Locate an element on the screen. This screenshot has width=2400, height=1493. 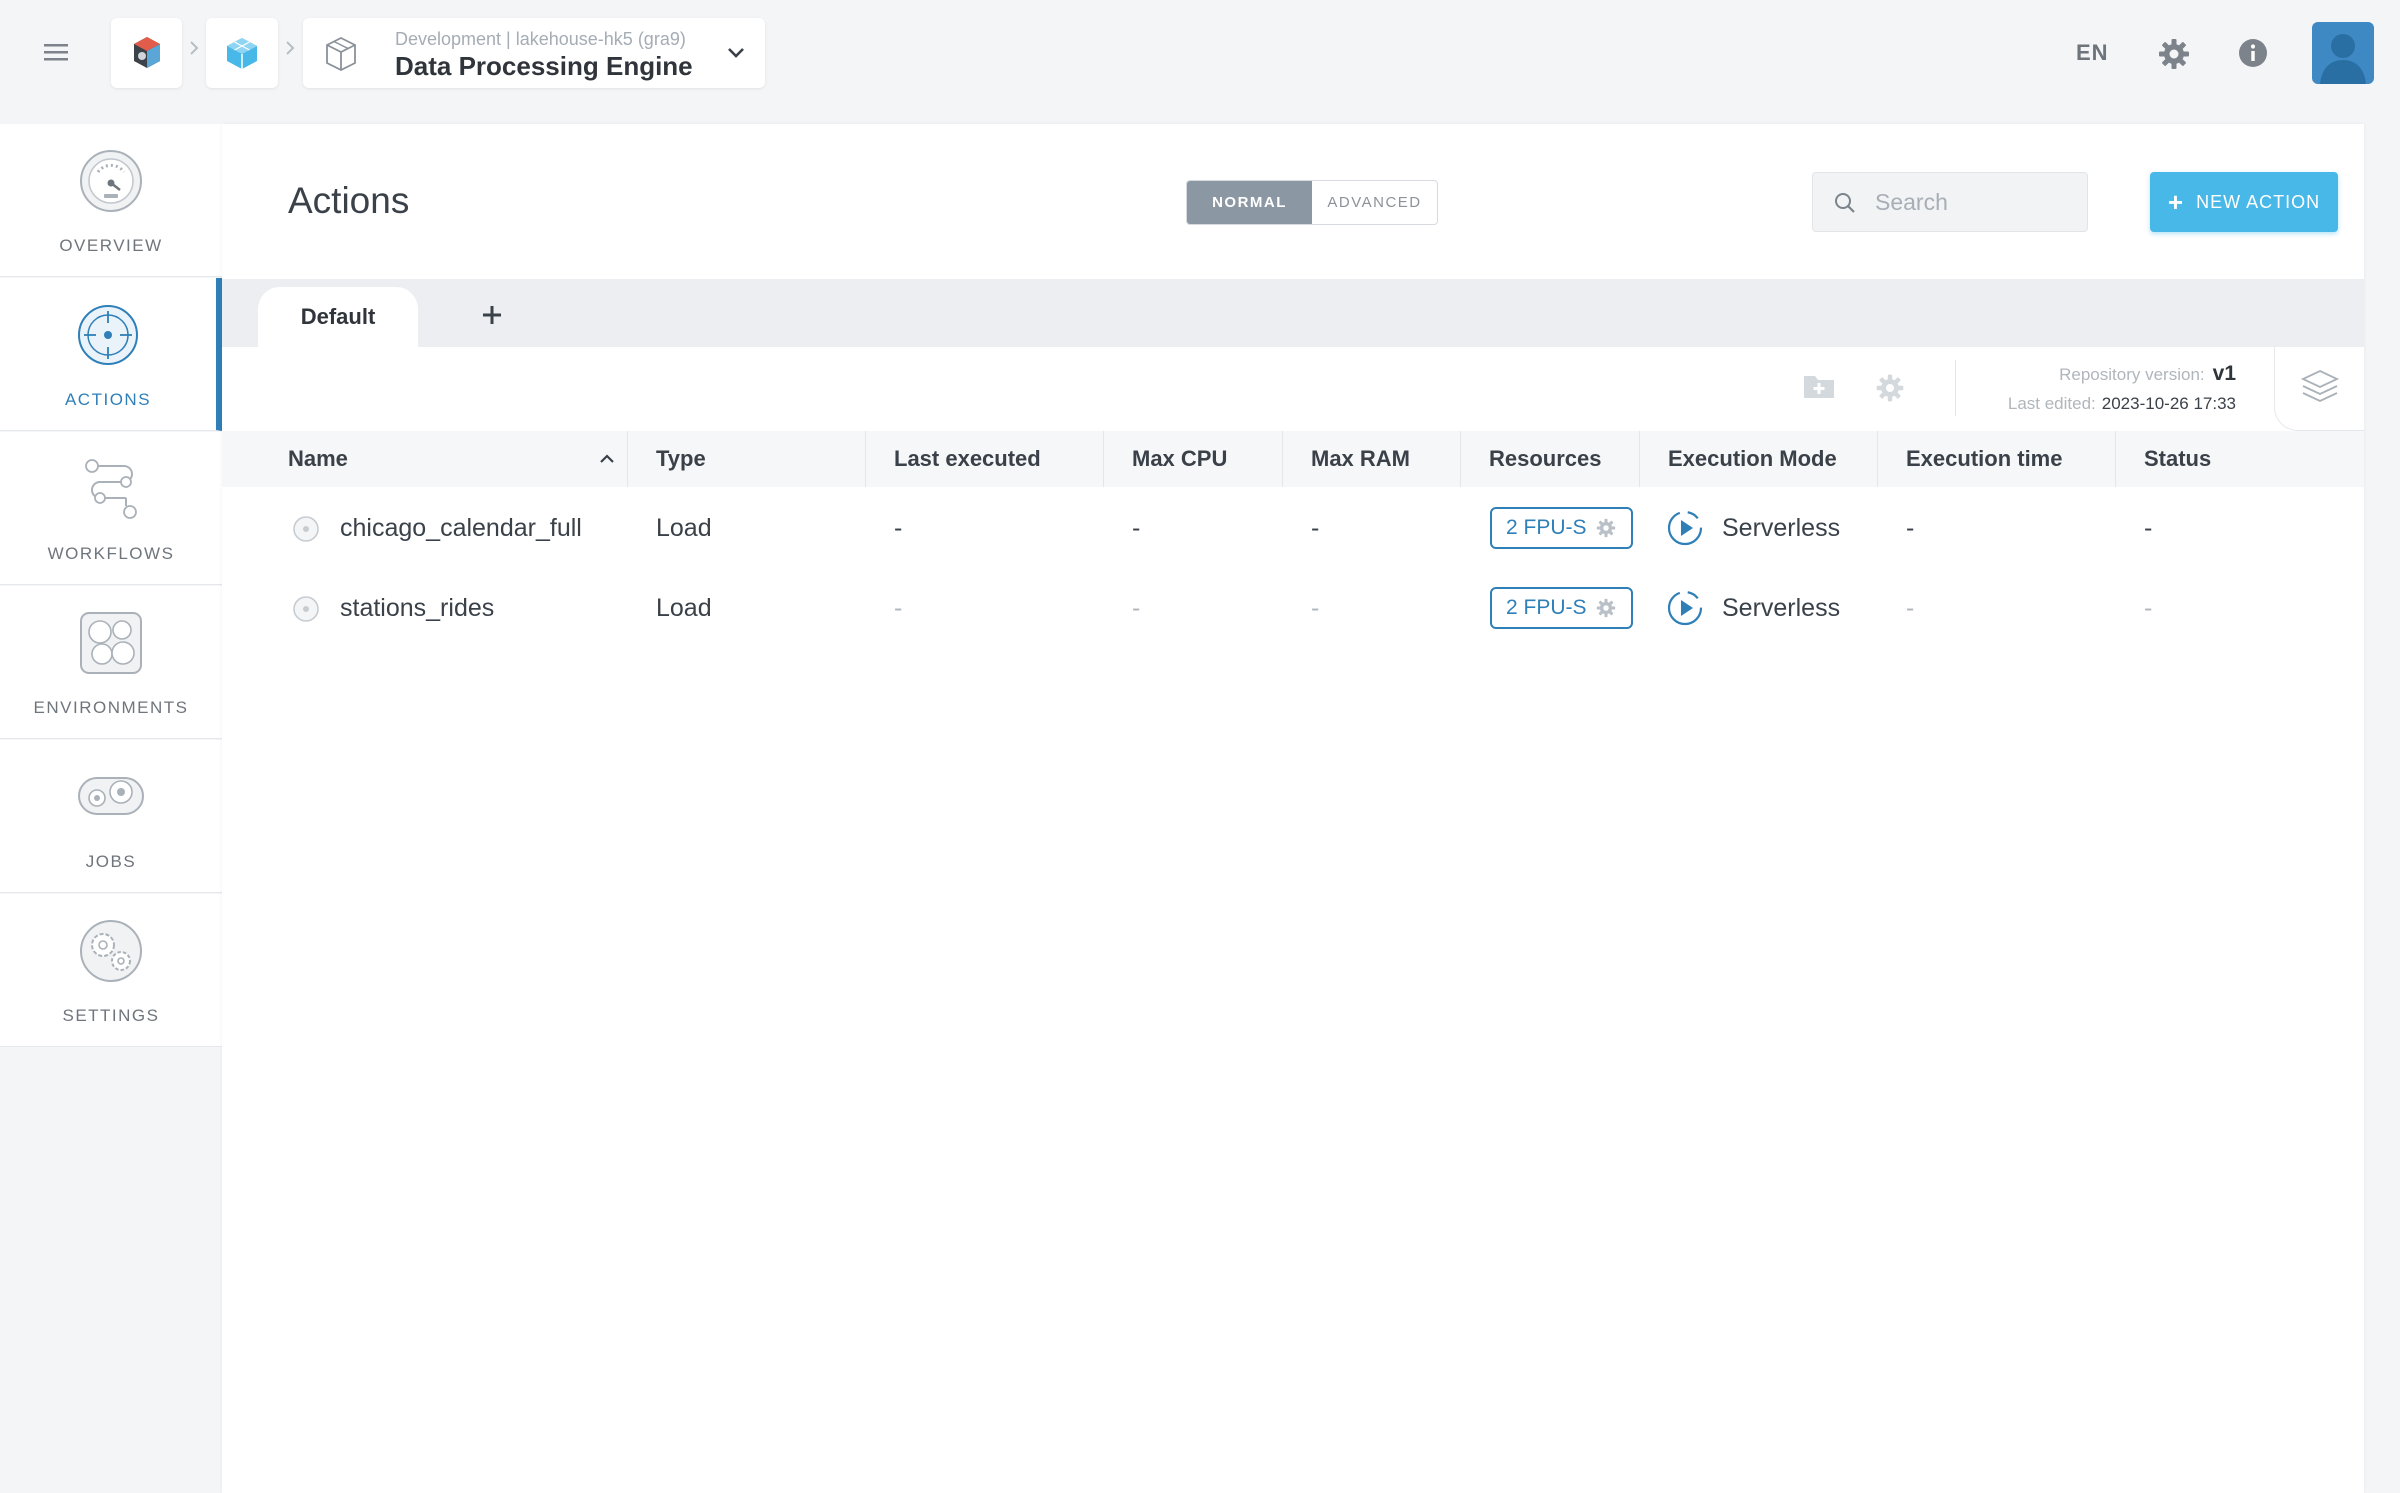
column-header-execution-time: Execution time is located at coordinates (1997, 459).